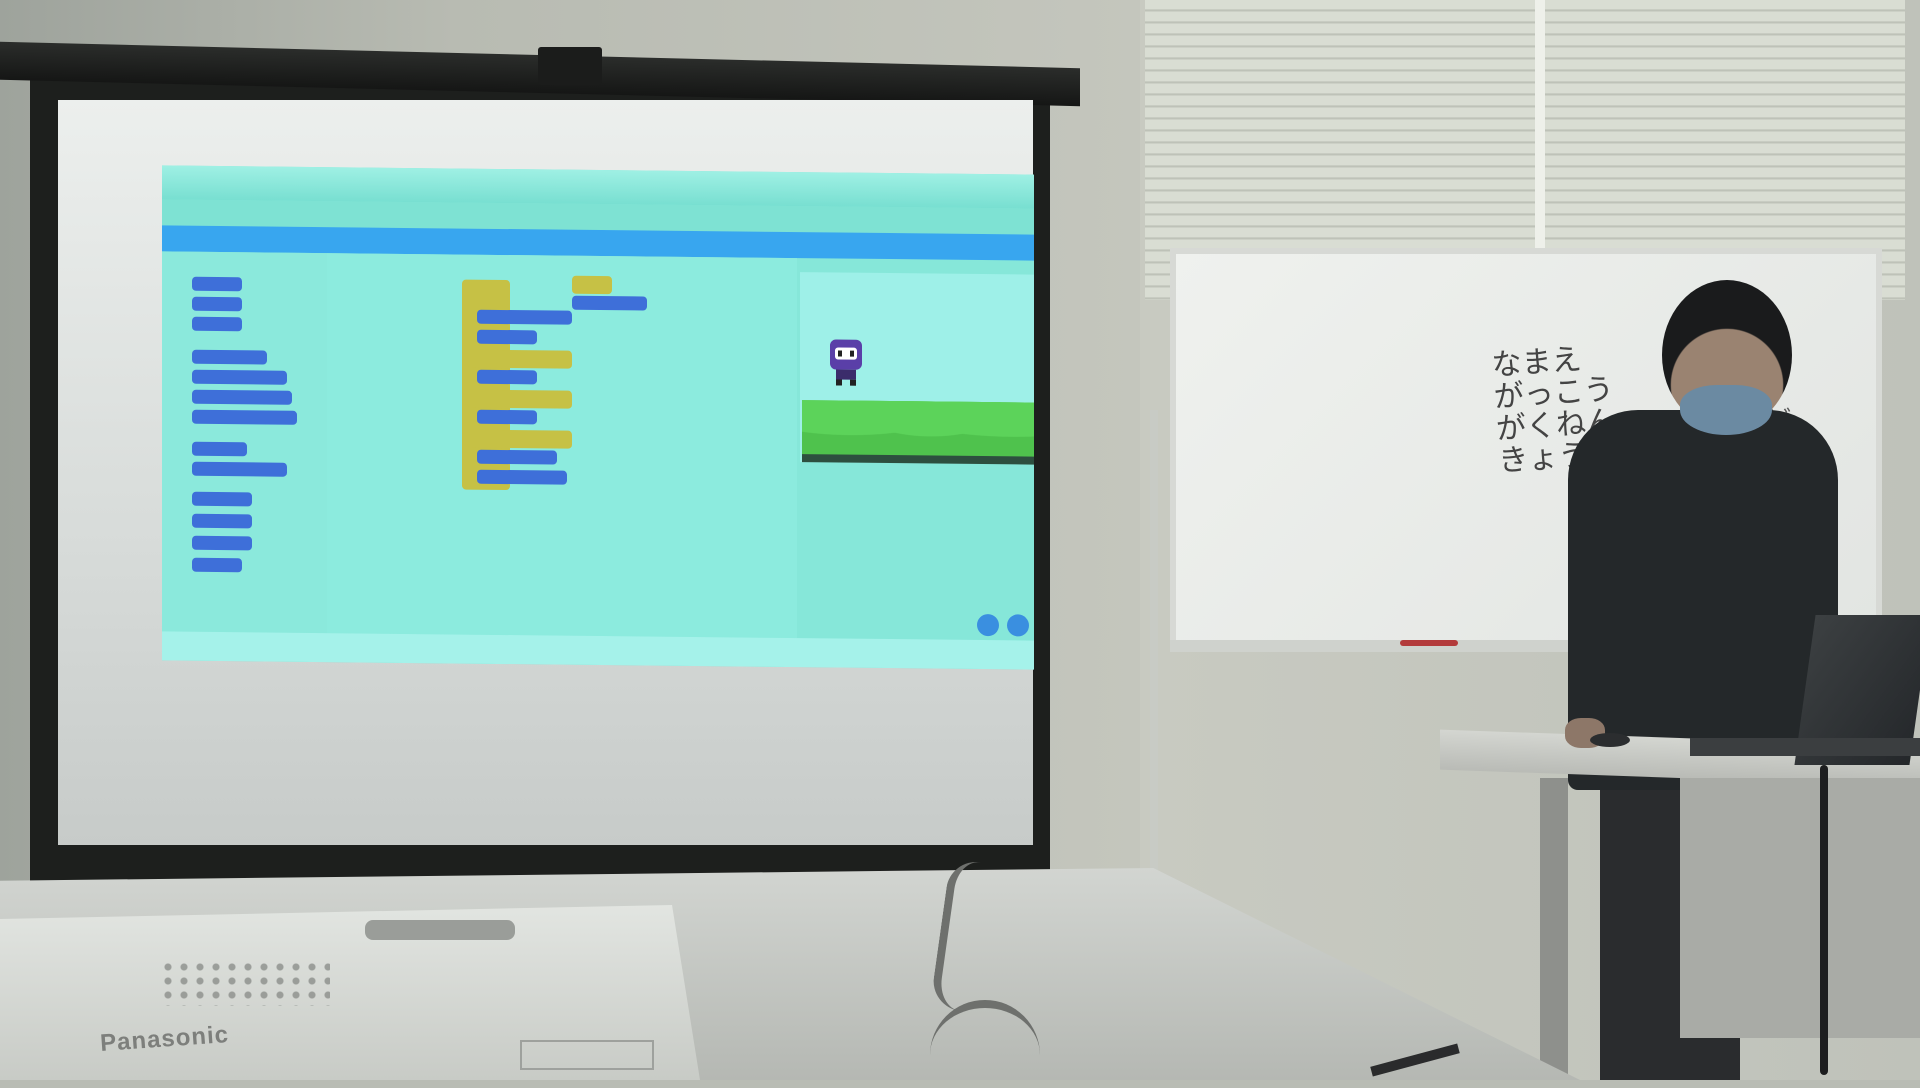  What do you see at coordinates (1824, 920) in the screenshot?
I see `laptop-cable` at bounding box center [1824, 920].